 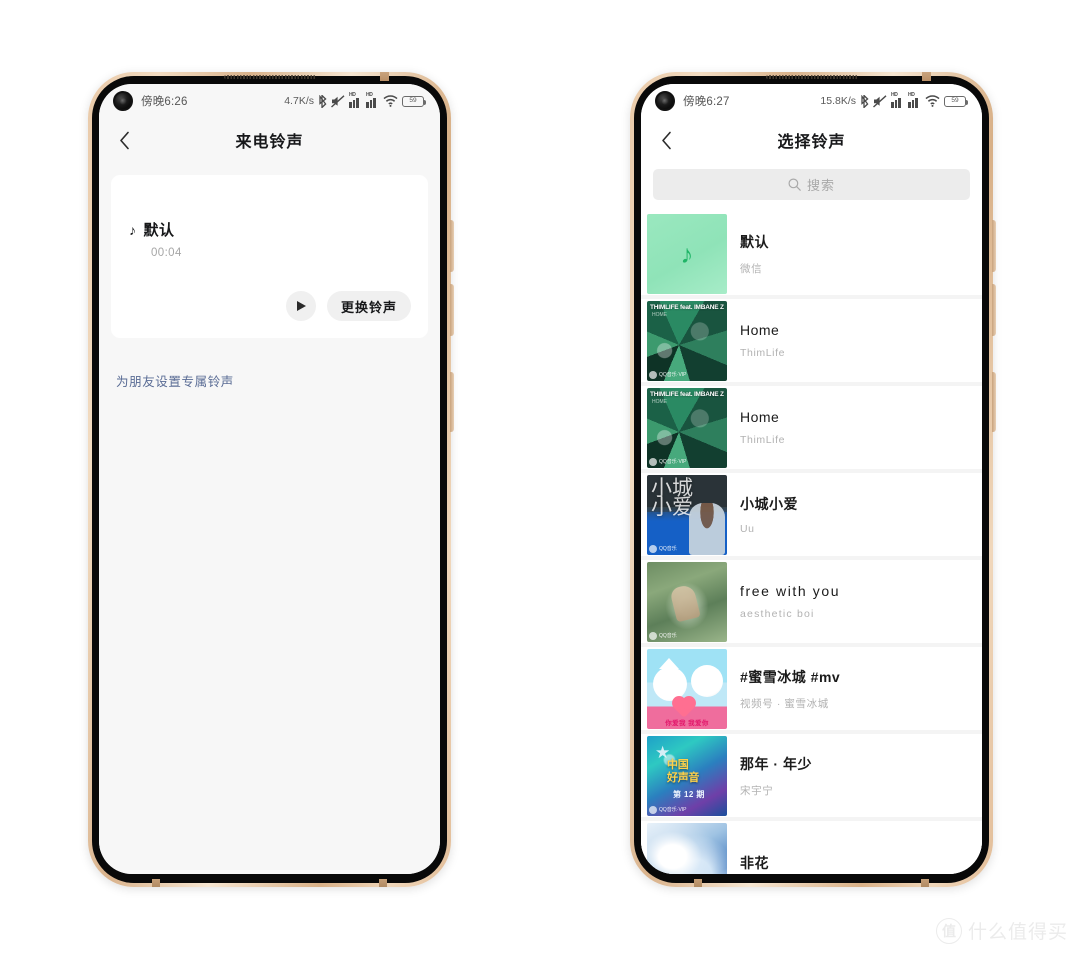 What do you see at coordinates (175, 380) in the screenshot?
I see `set-friend-ringtone-link: 为朋友设置专属铃声` at bounding box center [175, 380].